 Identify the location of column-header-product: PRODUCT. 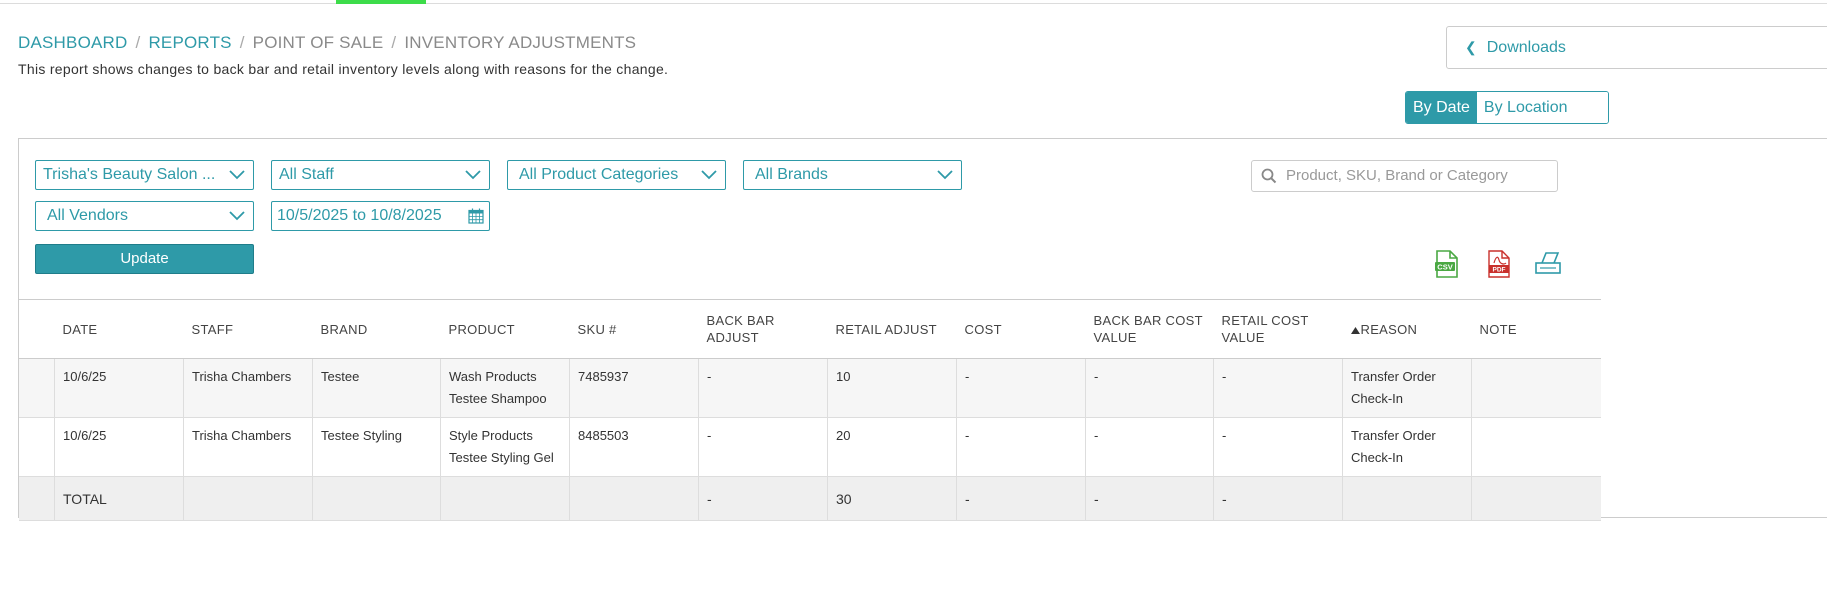
(505, 329).